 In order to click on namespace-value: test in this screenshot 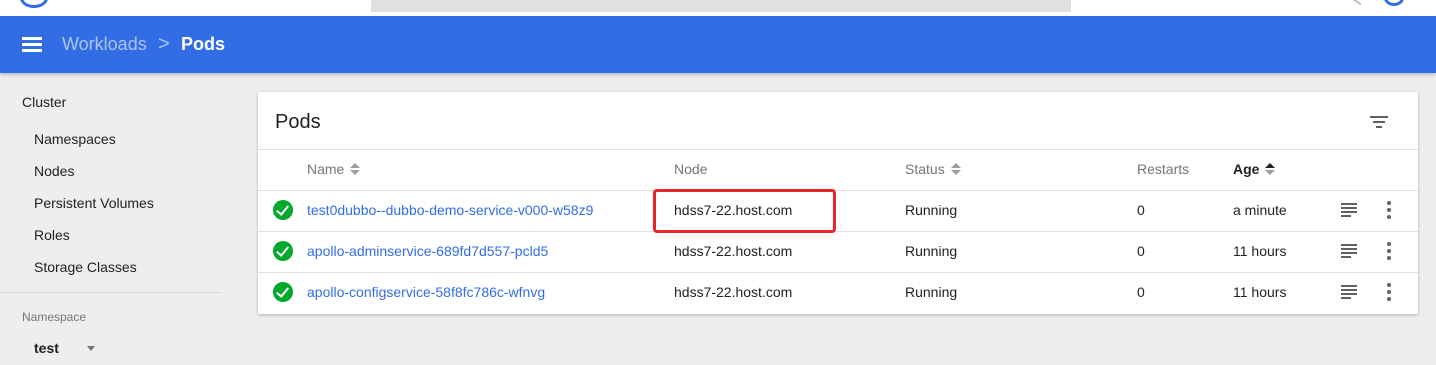, I will do `click(46, 348)`.